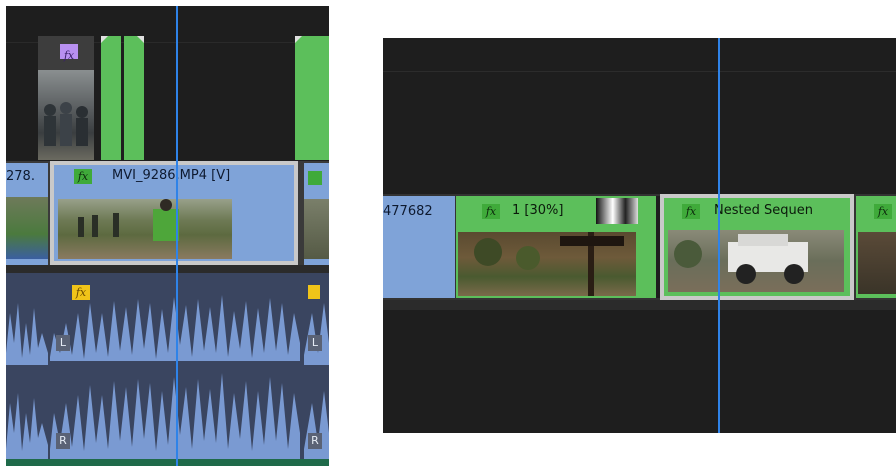 The height and width of the screenshot is (466, 896). What do you see at coordinates (20, 176) in the screenshot?
I see `clip-partial-label: 278.` at bounding box center [20, 176].